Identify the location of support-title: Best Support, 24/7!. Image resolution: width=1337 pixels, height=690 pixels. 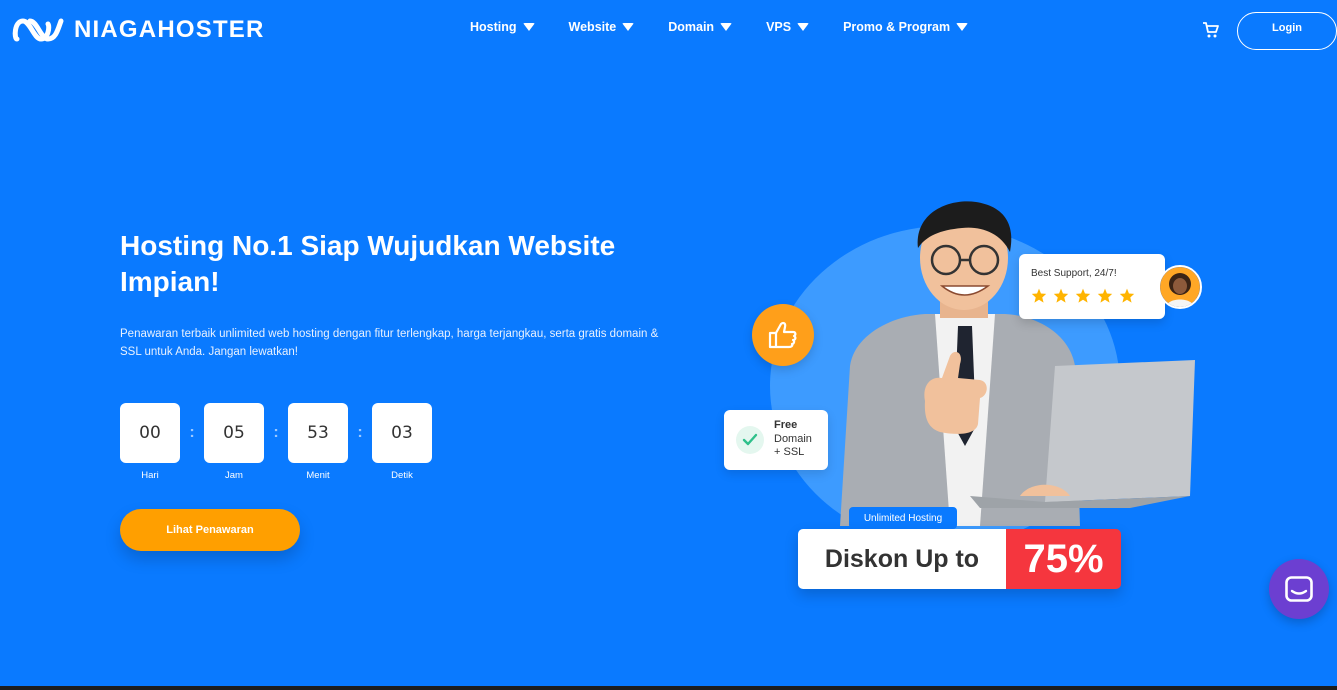
(1074, 273).